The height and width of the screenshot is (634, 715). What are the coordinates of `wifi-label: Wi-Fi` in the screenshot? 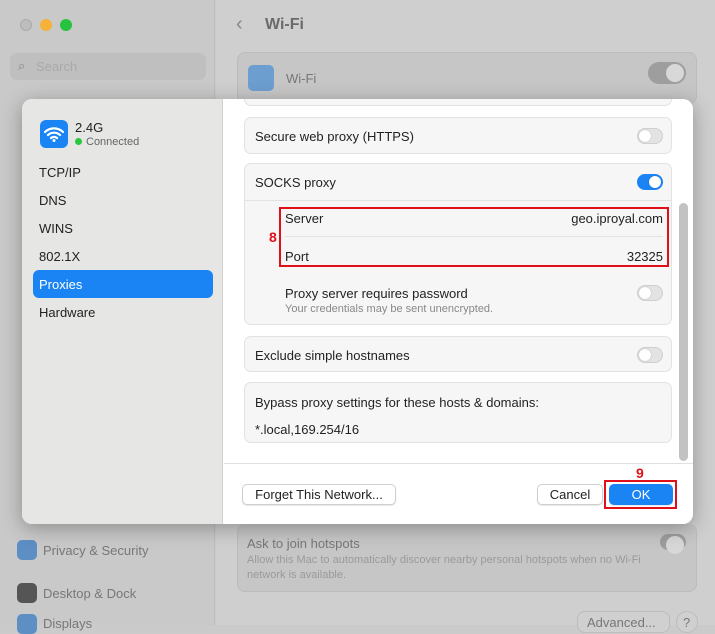 It's located at (301, 78).